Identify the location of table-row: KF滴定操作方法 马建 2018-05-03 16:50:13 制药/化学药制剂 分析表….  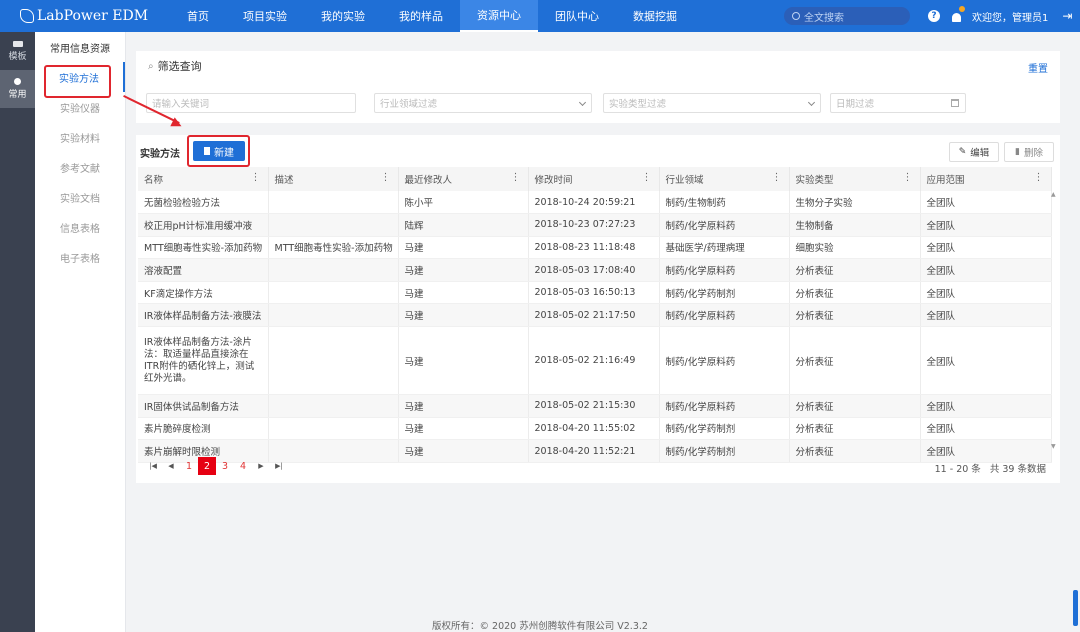
(595, 293).